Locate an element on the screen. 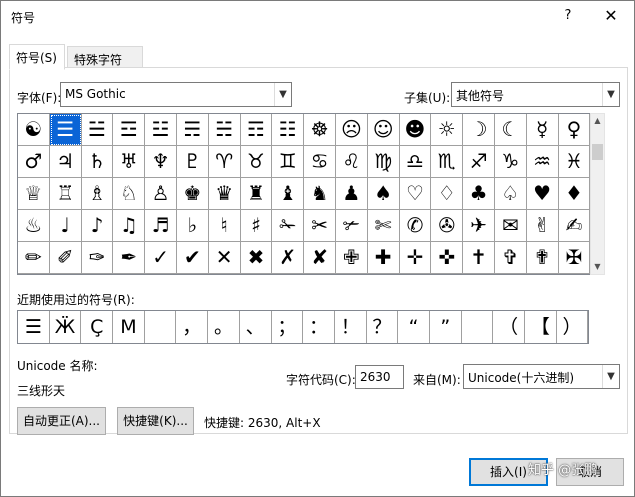  symbol-cell: ♓ is located at coordinates (574, 162).